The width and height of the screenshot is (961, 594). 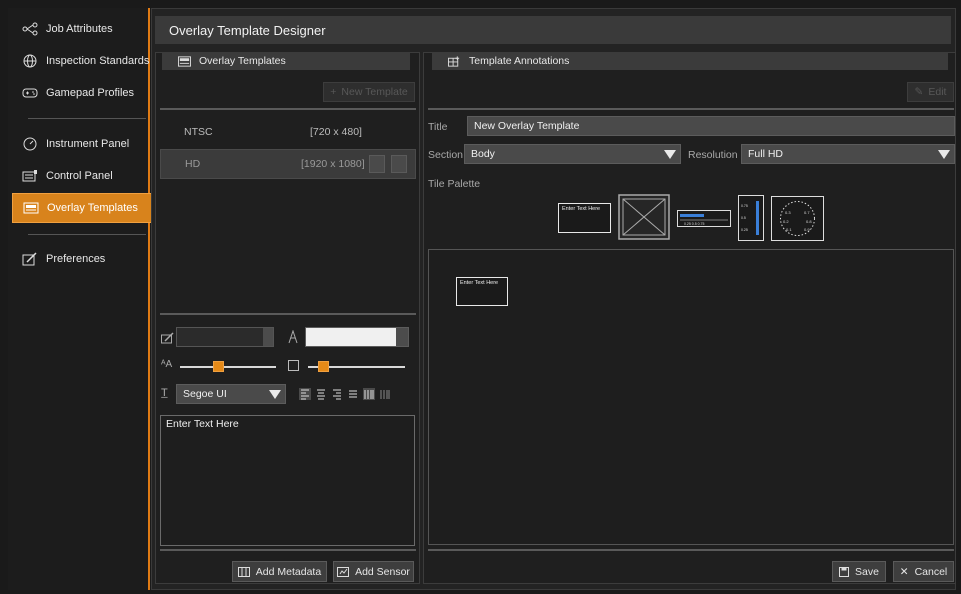 What do you see at coordinates (92, 208) in the screenshot?
I see `sidebar-item-label: Overlay Templates` at bounding box center [92, 208].